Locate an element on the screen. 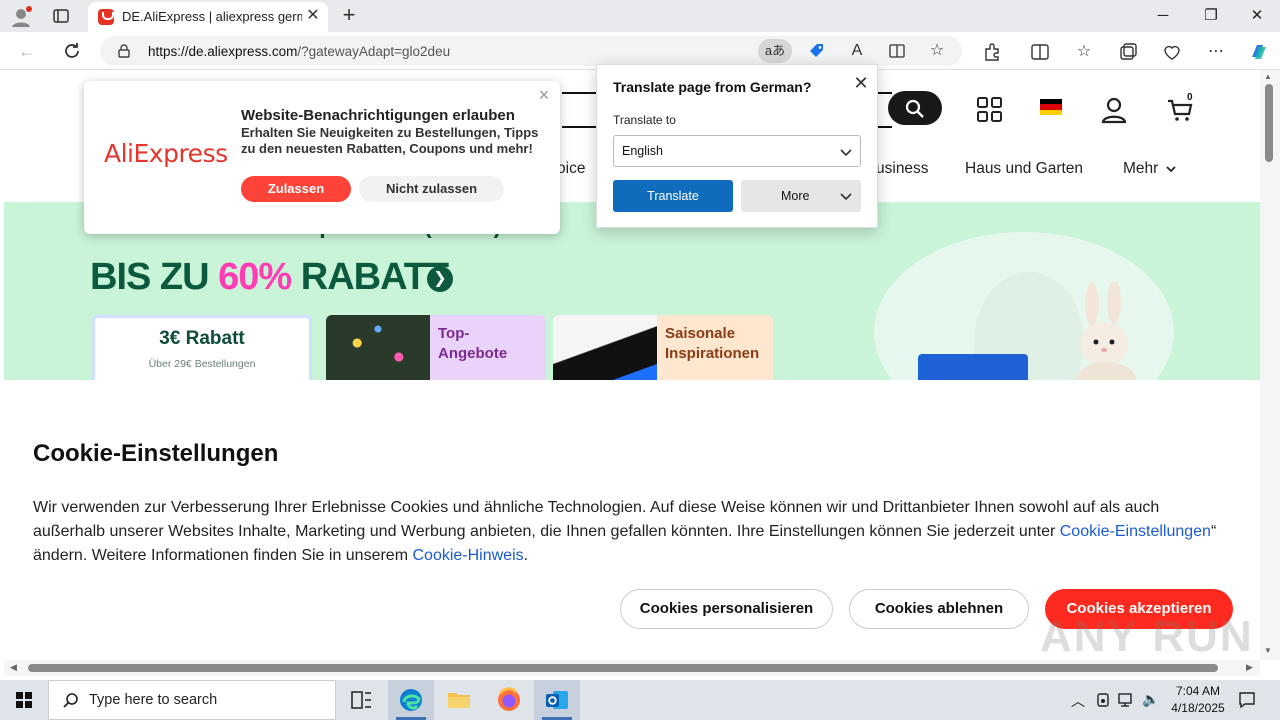  horizontal-scrollbar: ◀ ▶ is located at coordinates (632, 668).